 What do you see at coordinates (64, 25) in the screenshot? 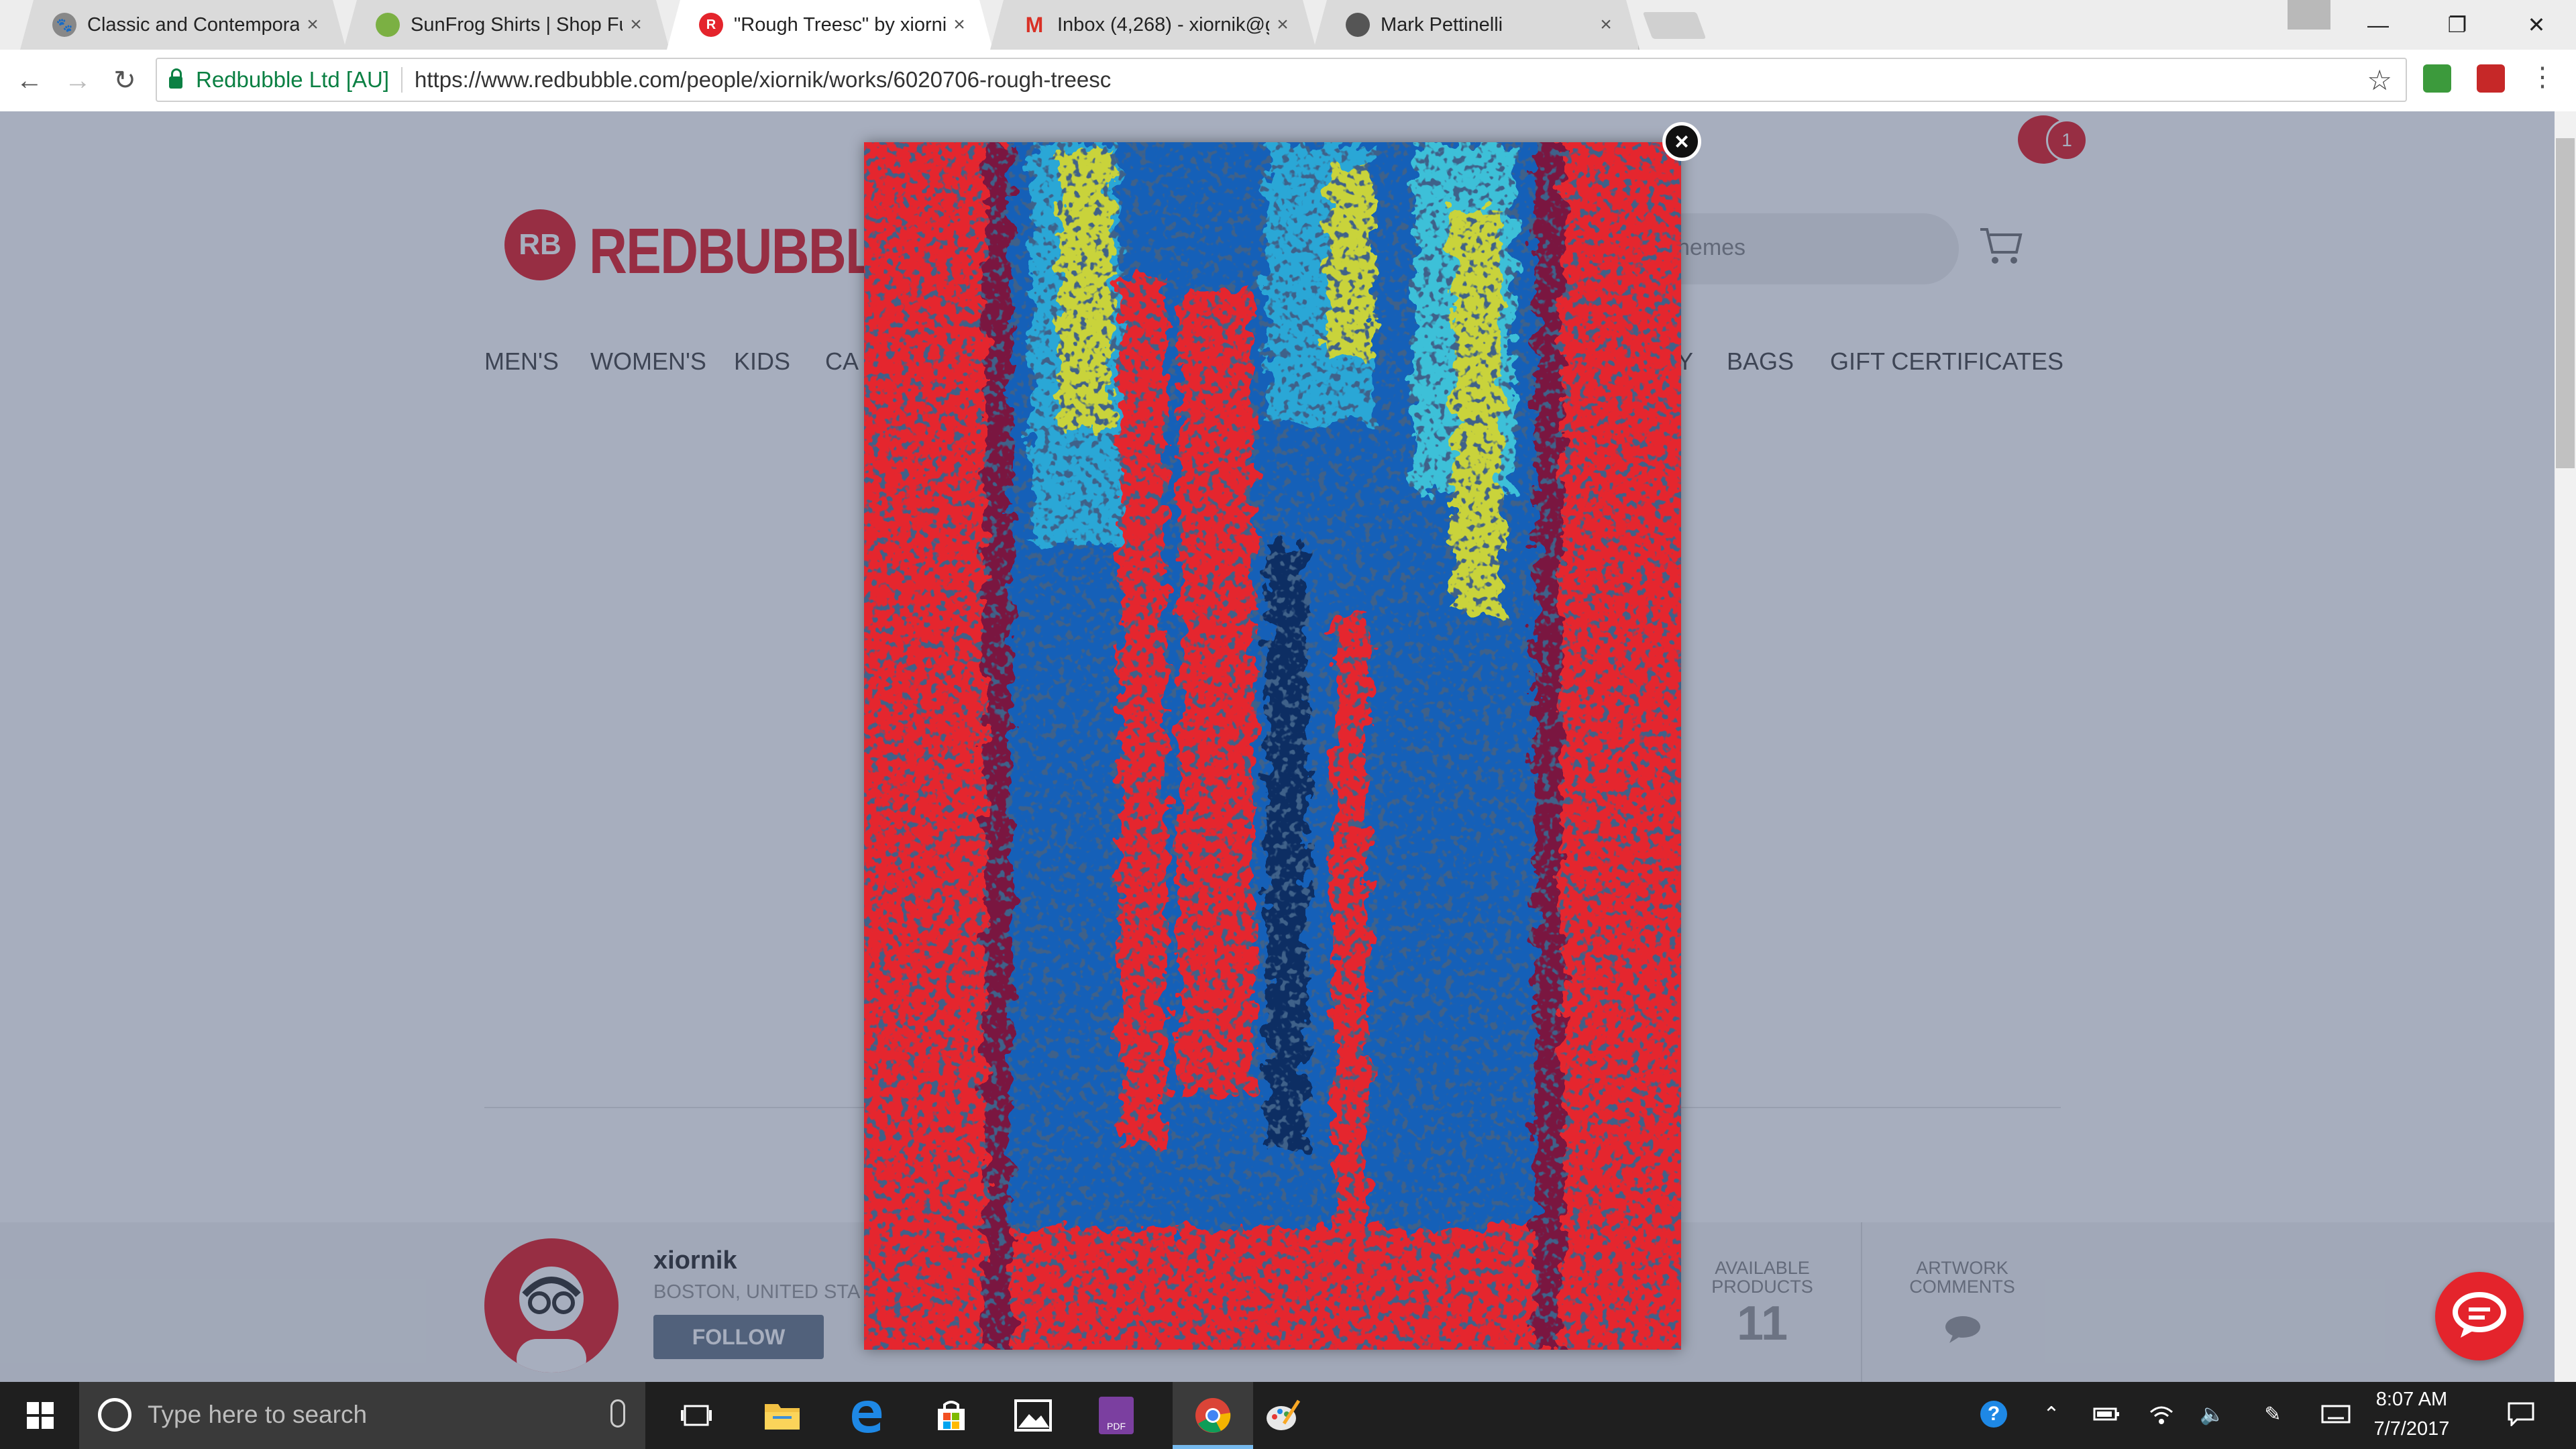
I see `dog-icon: 🐾` at bounding box center [64, 25].